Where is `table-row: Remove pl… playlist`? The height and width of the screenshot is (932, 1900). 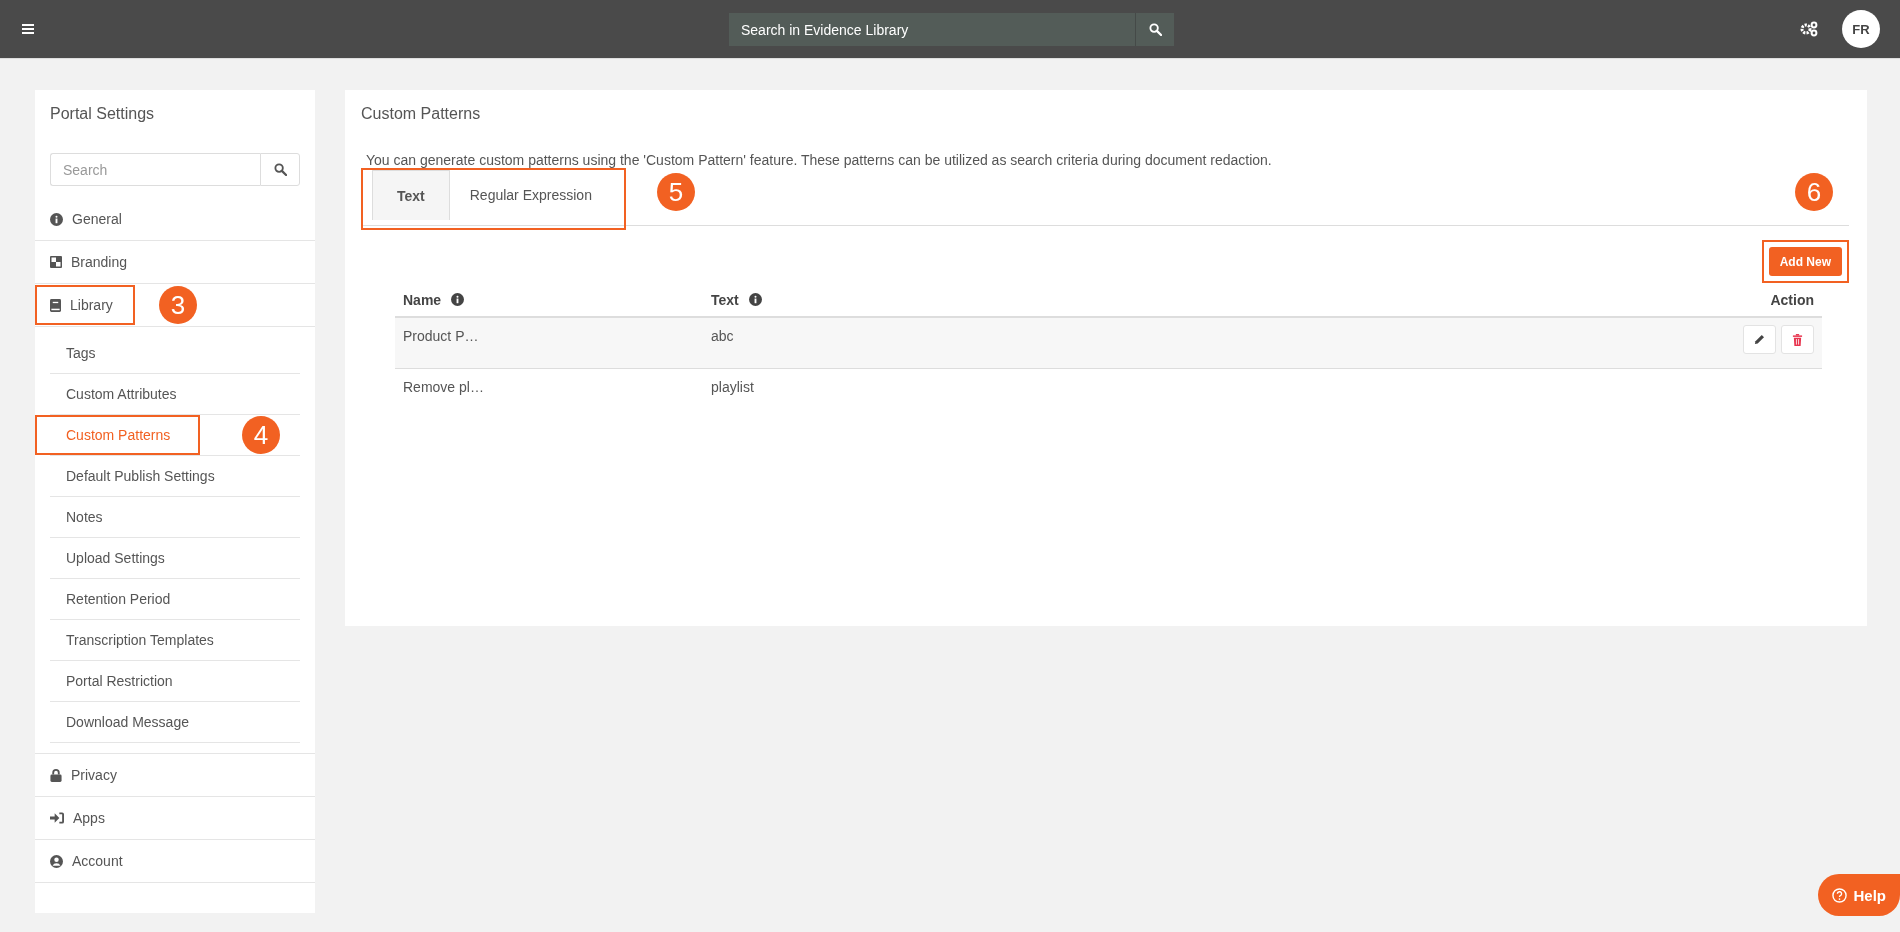 table-row: Remove pl… playlist is located at coordinates (1108, 388).